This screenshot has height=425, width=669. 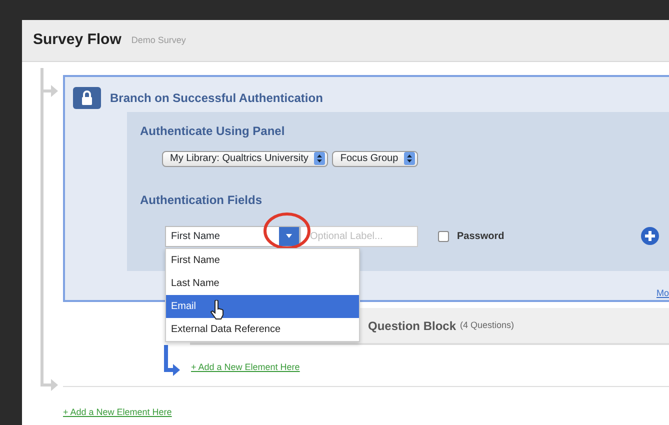 I want to click on window-title: Survey Flow, so click(x=77, y=40).